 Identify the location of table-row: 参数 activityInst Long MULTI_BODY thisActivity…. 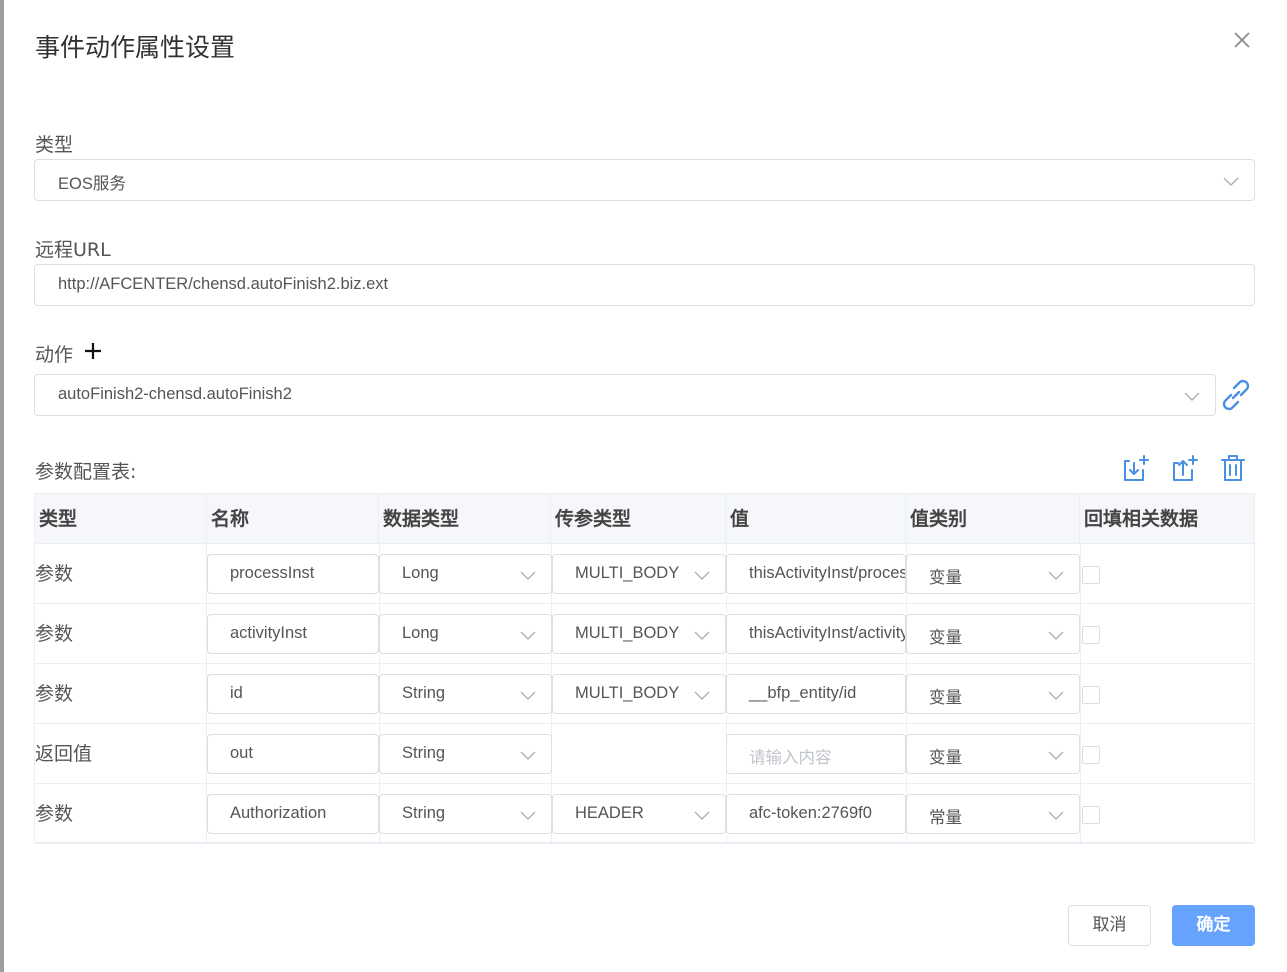
(644, 634).